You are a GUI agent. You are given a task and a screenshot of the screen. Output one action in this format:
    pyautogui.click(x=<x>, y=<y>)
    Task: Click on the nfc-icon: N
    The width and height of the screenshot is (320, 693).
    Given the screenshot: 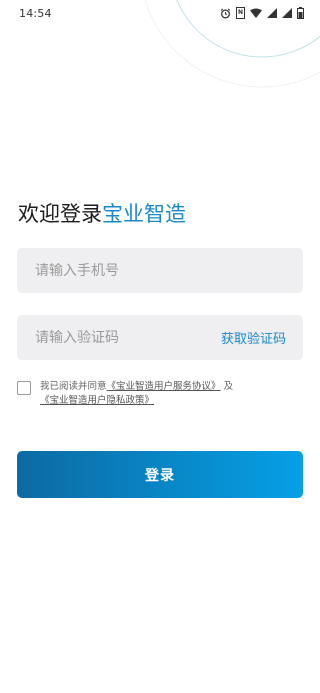 What is the action you would take?
    pyautogui.click(x=240, y=13)
    